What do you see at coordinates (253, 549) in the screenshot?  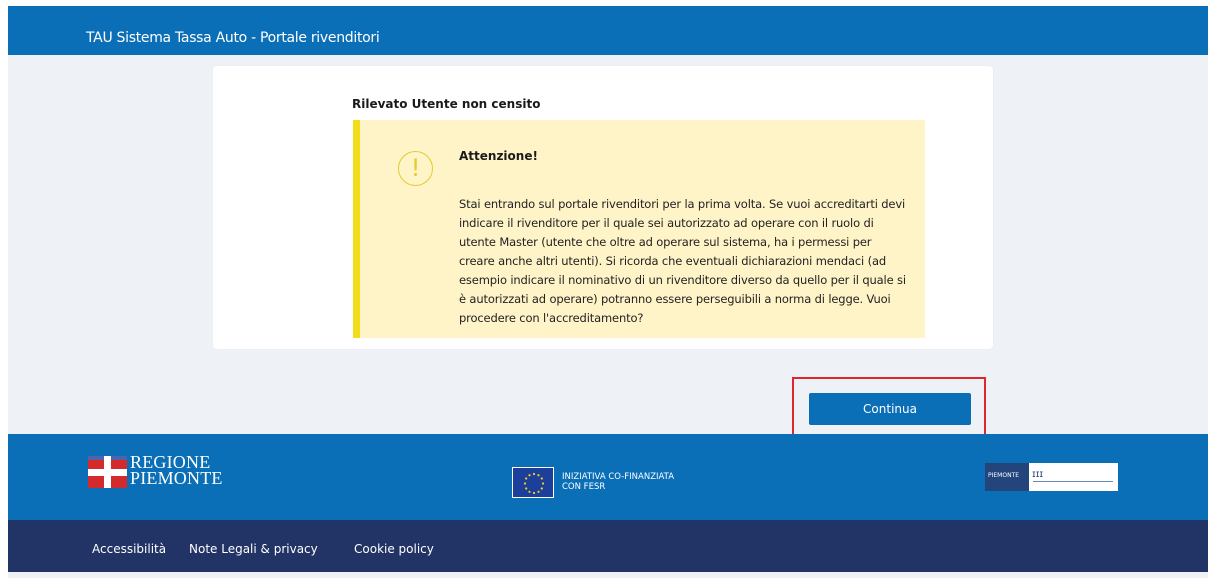 I see `footer-link-note-legali: Note Legali & privacy` at bounding box center [253, 549].